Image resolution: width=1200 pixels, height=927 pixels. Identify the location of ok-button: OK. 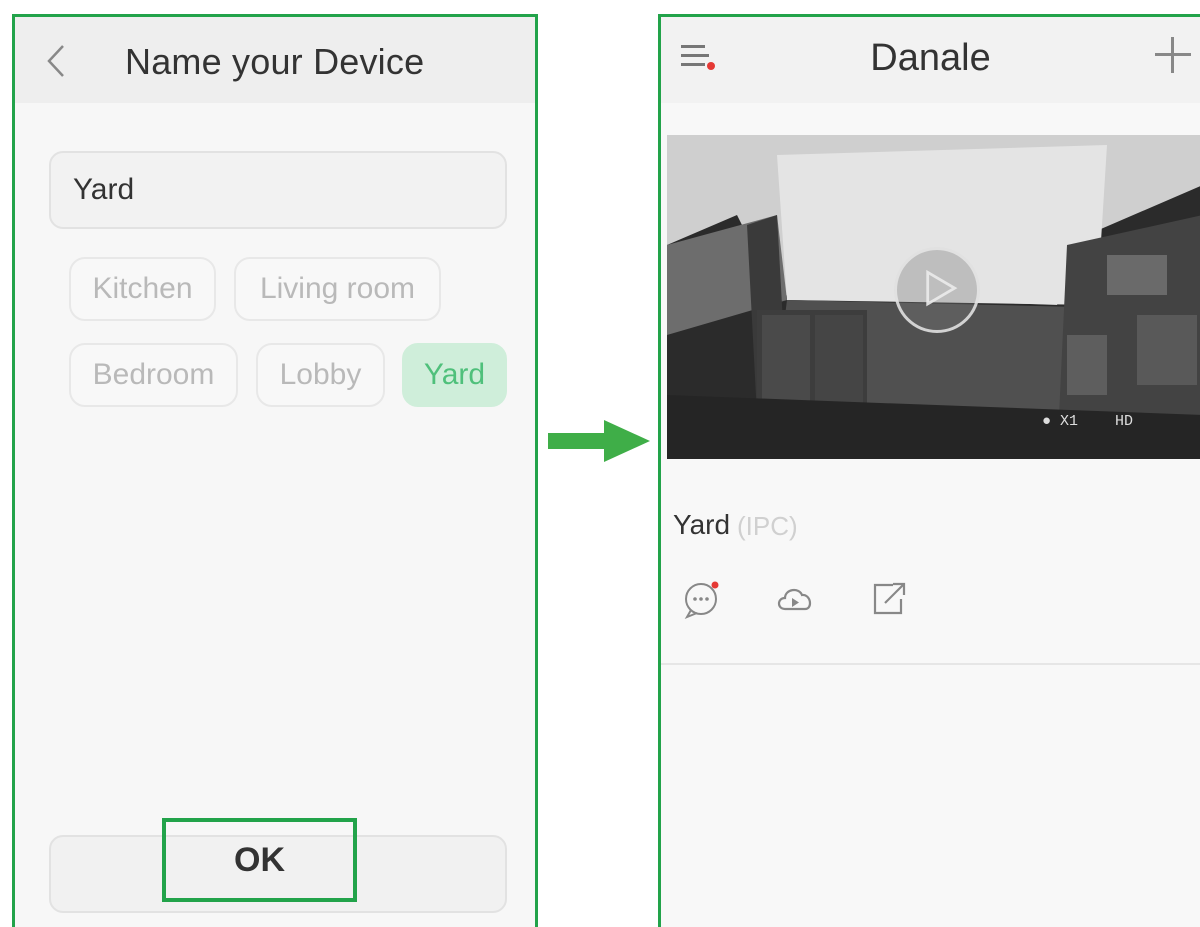
(259, 860).